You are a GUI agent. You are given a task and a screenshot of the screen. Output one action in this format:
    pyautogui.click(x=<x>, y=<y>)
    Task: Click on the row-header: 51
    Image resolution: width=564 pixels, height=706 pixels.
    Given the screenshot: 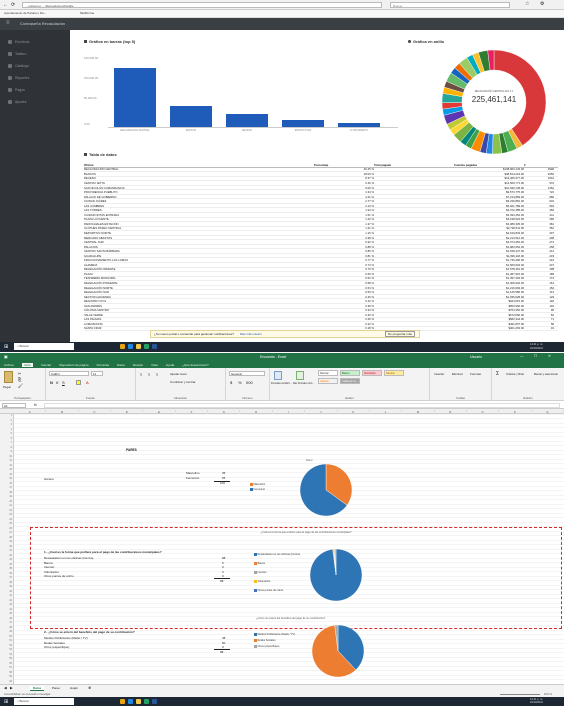 What is the action you would take?
    pyautogui.click(x=6, y=640)
    